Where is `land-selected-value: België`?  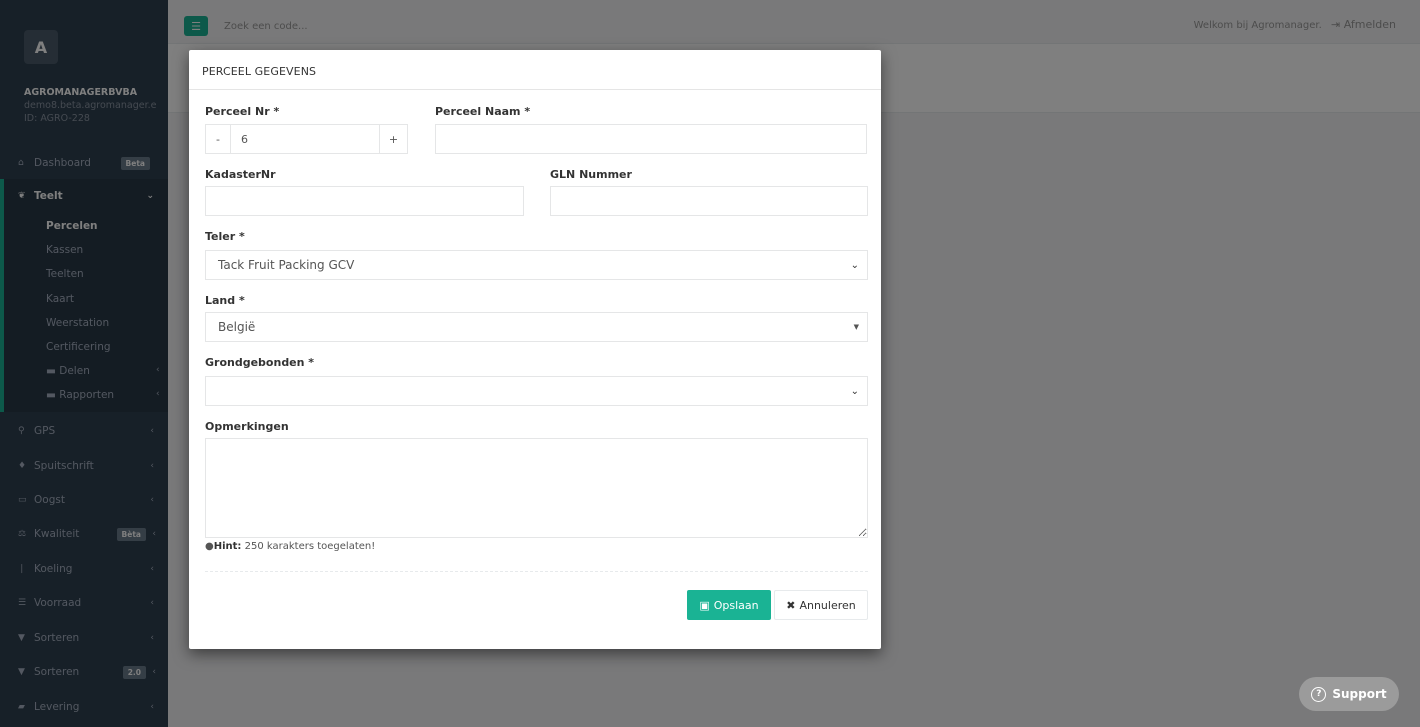 land-selected-value: België is located at coordinates (237, 327).